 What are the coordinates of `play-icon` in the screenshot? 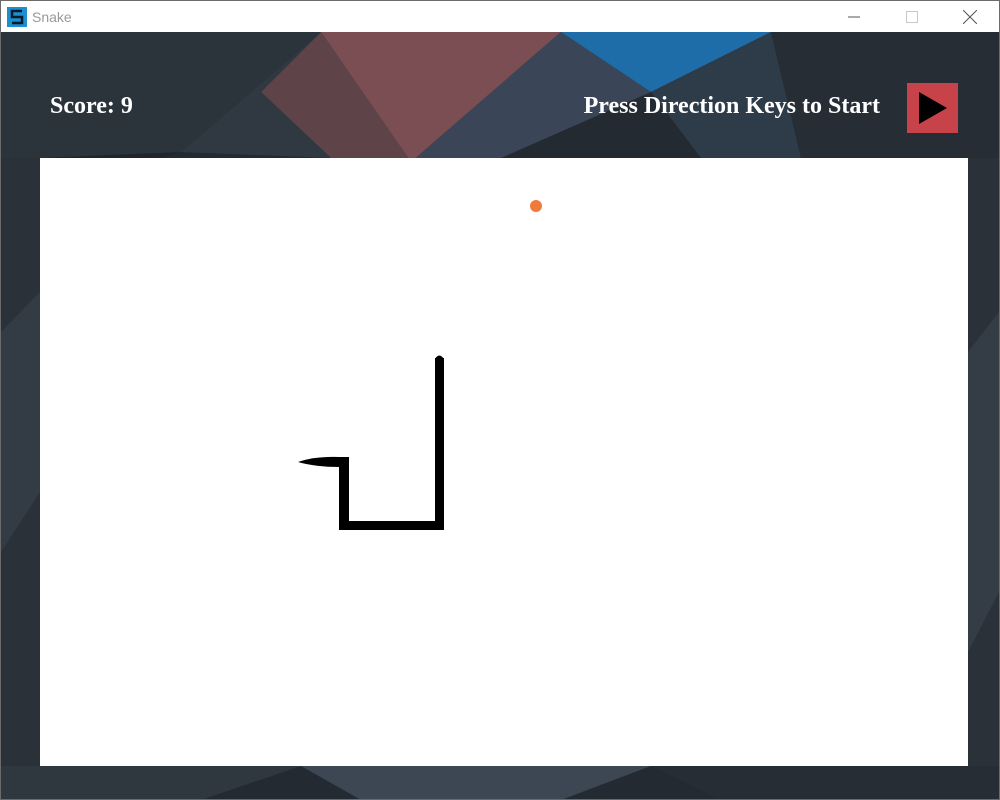 It's located at (932, 108).